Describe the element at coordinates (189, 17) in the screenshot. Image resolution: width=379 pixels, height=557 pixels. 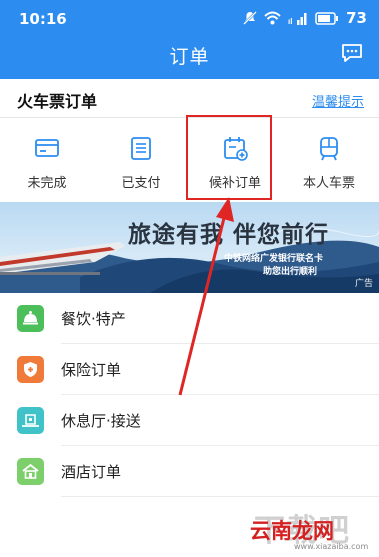
I see `status-bar: 10:16 ıl 73` at that location.